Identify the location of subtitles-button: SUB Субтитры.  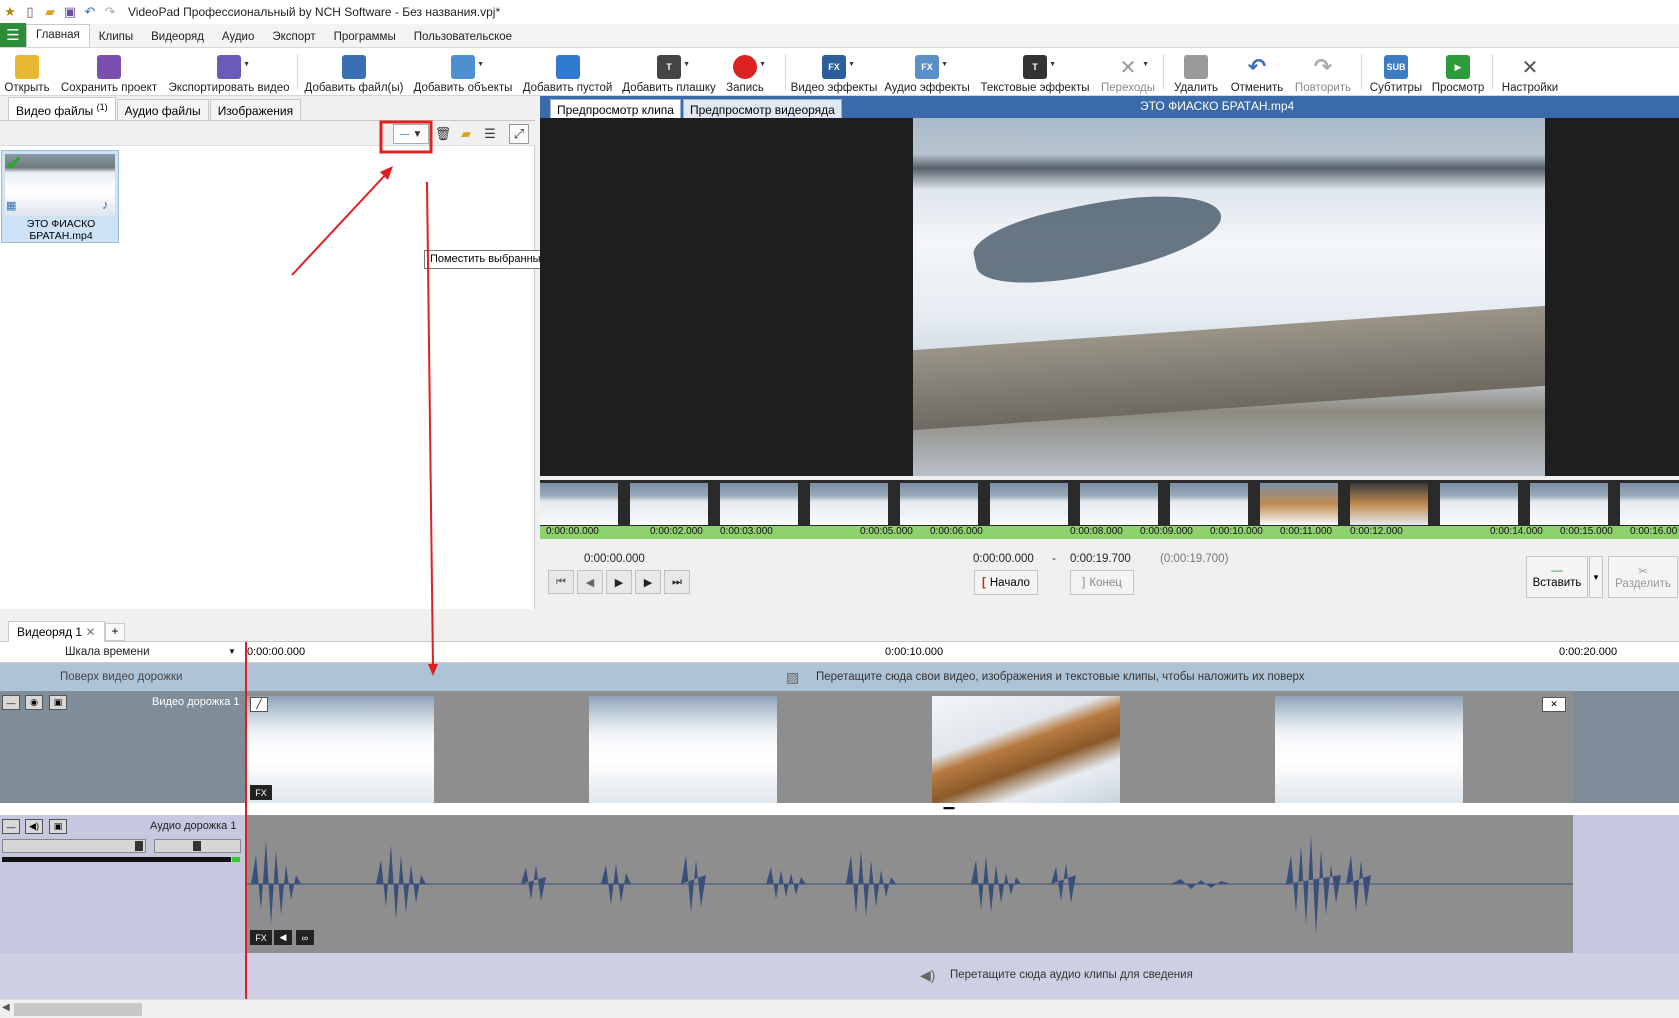
(1396, 72).